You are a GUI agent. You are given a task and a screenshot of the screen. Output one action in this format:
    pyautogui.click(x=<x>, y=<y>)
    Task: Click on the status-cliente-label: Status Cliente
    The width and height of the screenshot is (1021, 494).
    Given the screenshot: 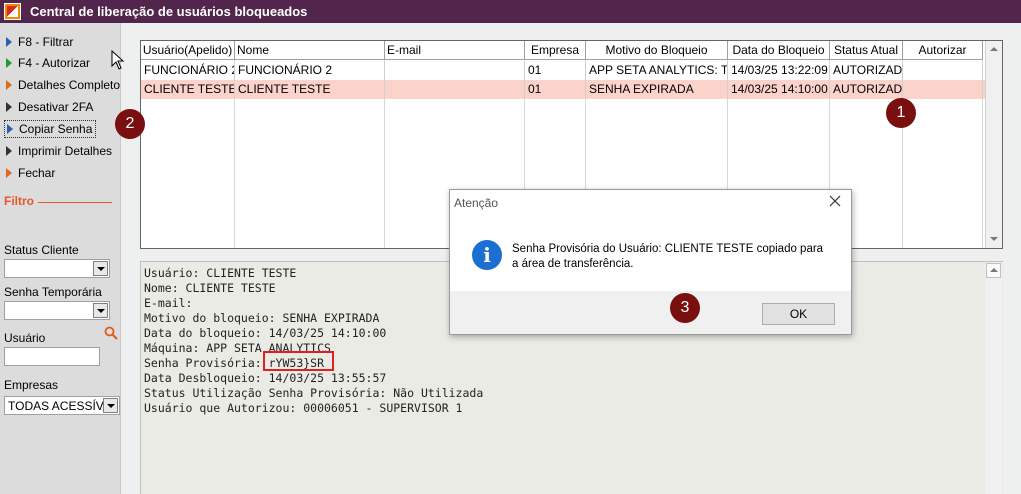 What is the action you would take?
    pyautogui.click(x=41, y=250)
    